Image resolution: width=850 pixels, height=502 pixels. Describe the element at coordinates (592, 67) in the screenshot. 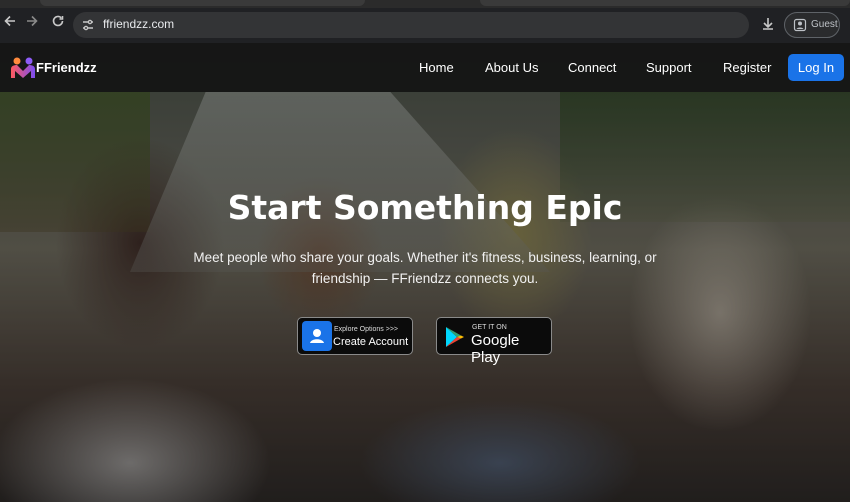

I see `nav-link-connect: Connect` at that location.